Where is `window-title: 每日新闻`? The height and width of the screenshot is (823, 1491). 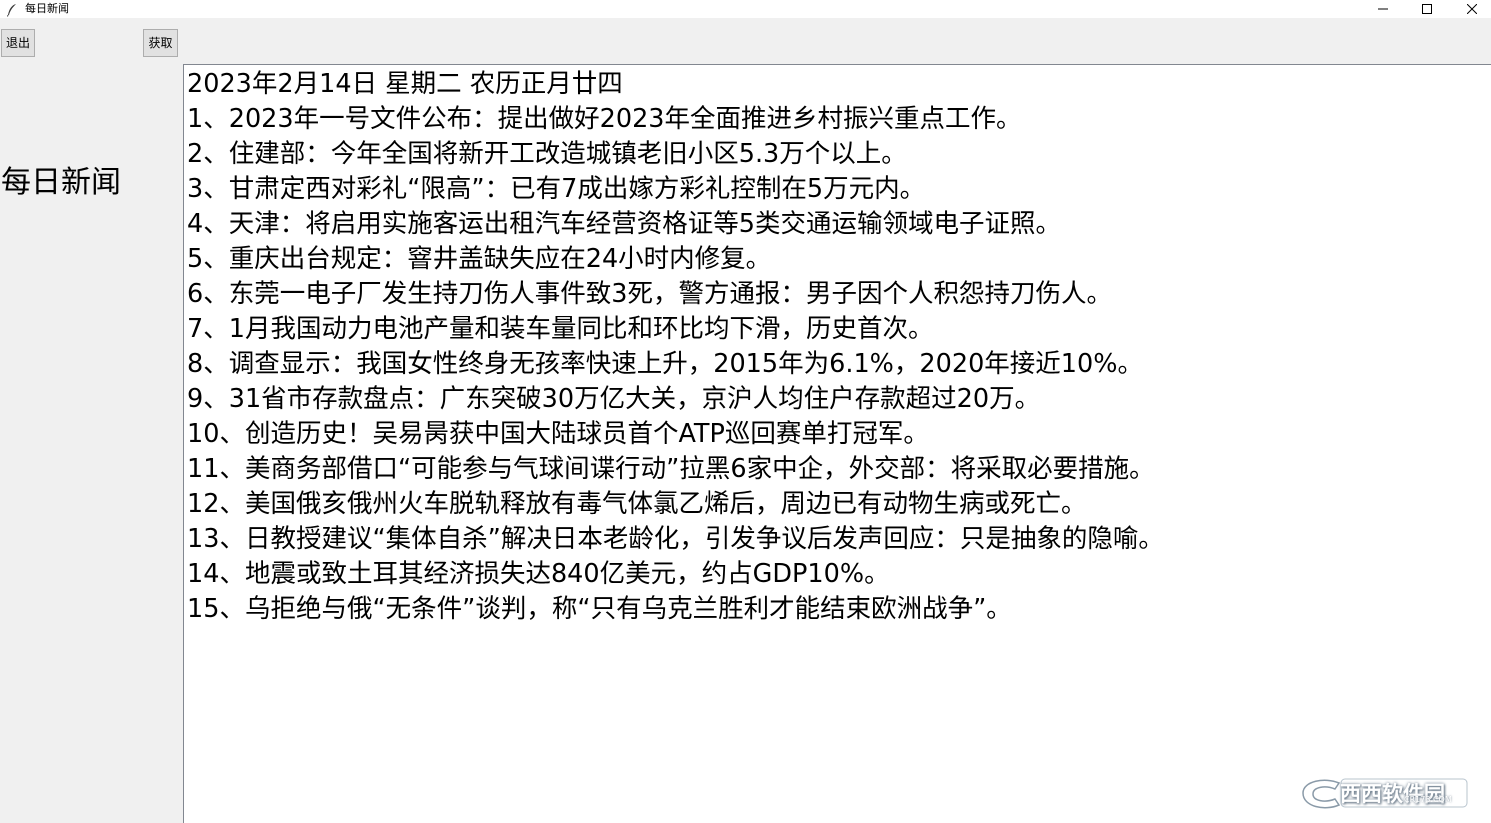 window-title: 每日新闻 is located at coordinates (47, 8).